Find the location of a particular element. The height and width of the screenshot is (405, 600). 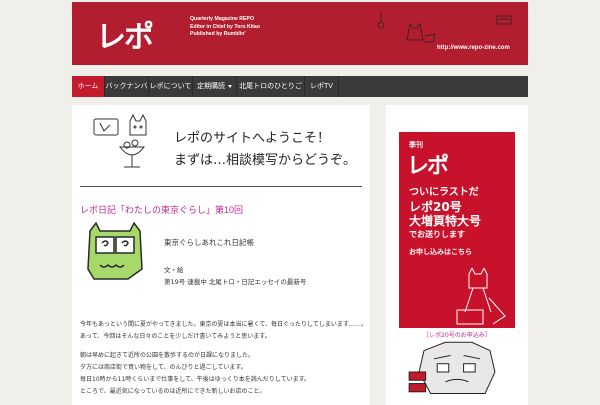

magazine-line: Quarterly Magazine REPO is located at coordinates (222, 19).